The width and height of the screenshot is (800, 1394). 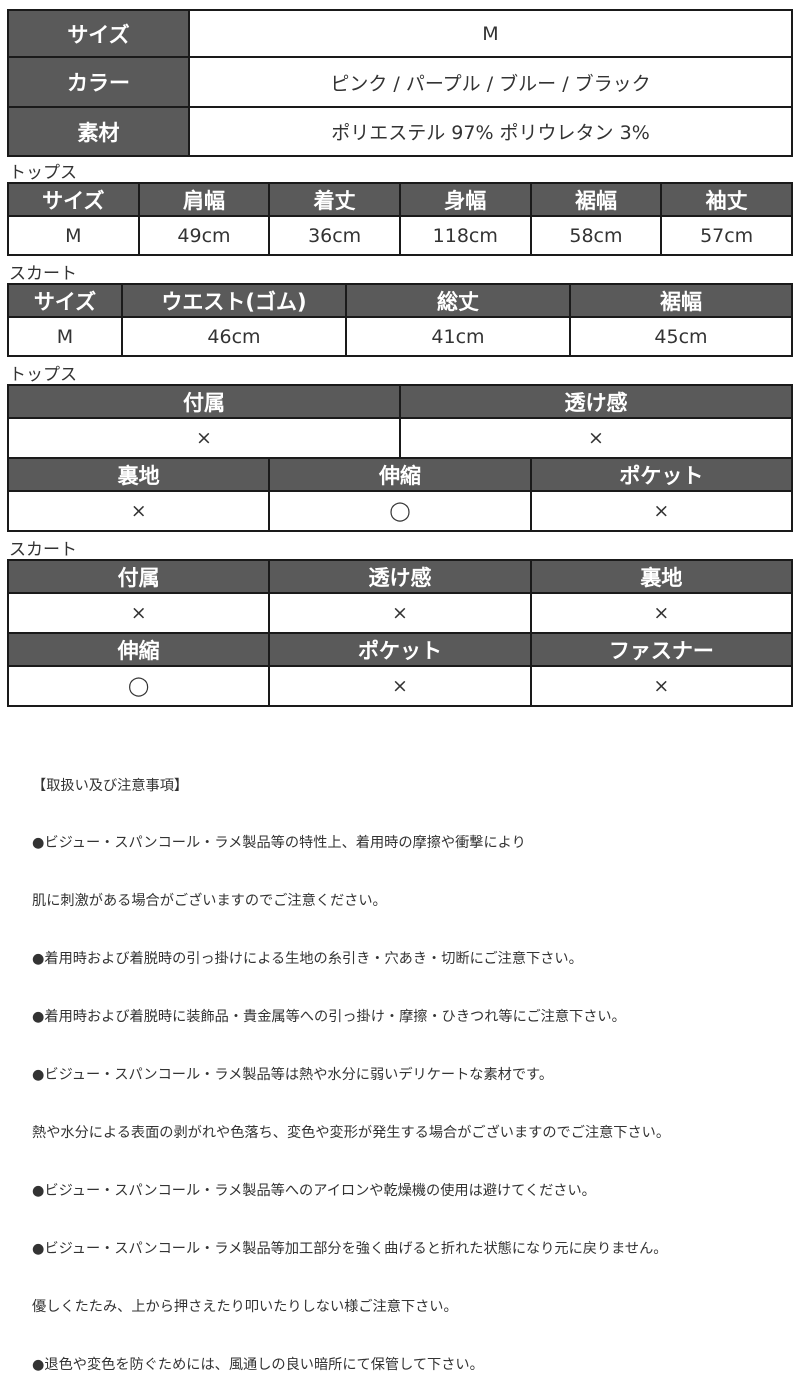 What do you see at coordinates (258, 1364) in the screenshot?
I see `care-note-line: ●退色や変色を防ぐためには、風通しの良い暗所にて保管して下さい。` at bounding box center [258, 1364].